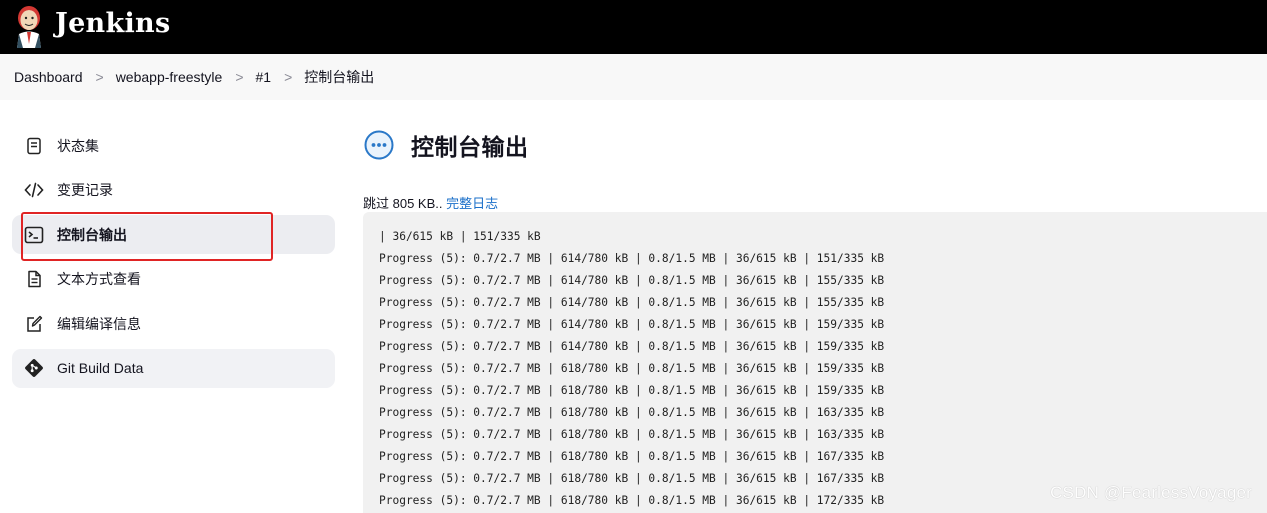  Describe the element at coordinates (470, 147) in the screenshot. I see `page-title: 控制台输出` at that location.